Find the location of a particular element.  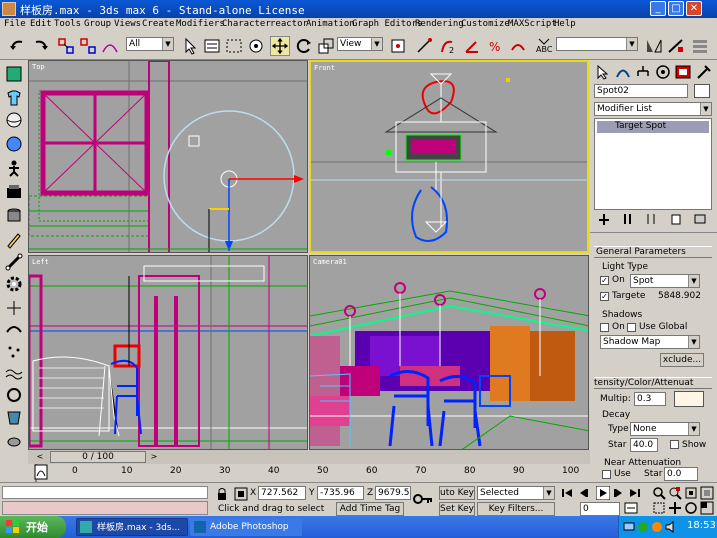

align-icon is located at coordinates (676, 46).